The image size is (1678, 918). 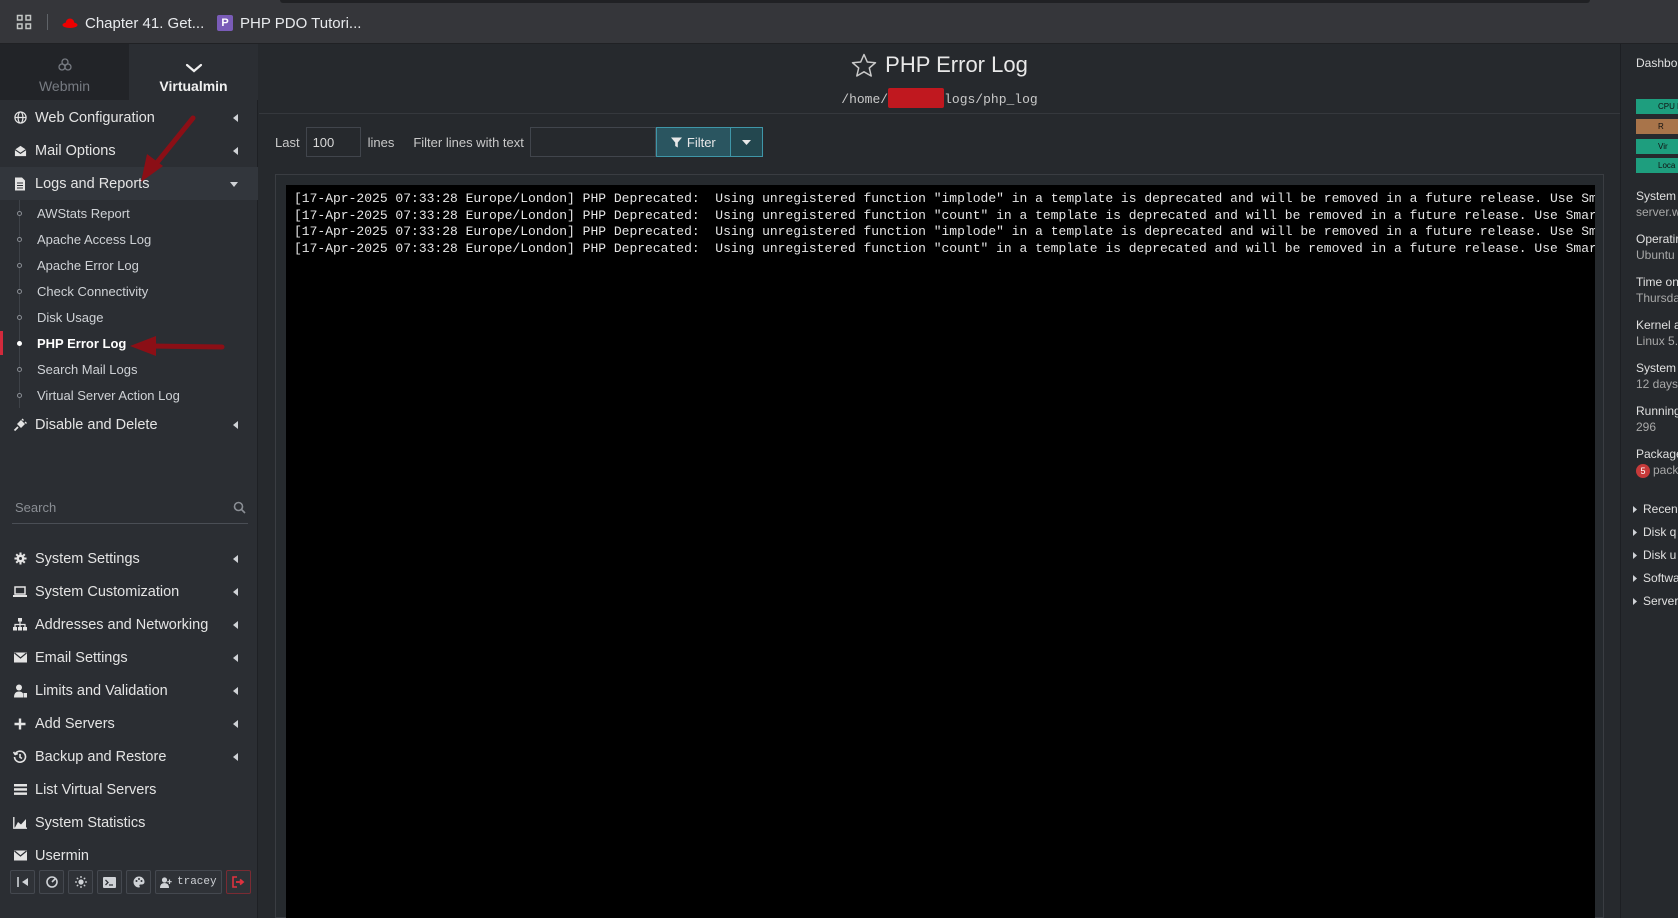 I want to click on webmin-logo-icon, so click(x=65, y=65).